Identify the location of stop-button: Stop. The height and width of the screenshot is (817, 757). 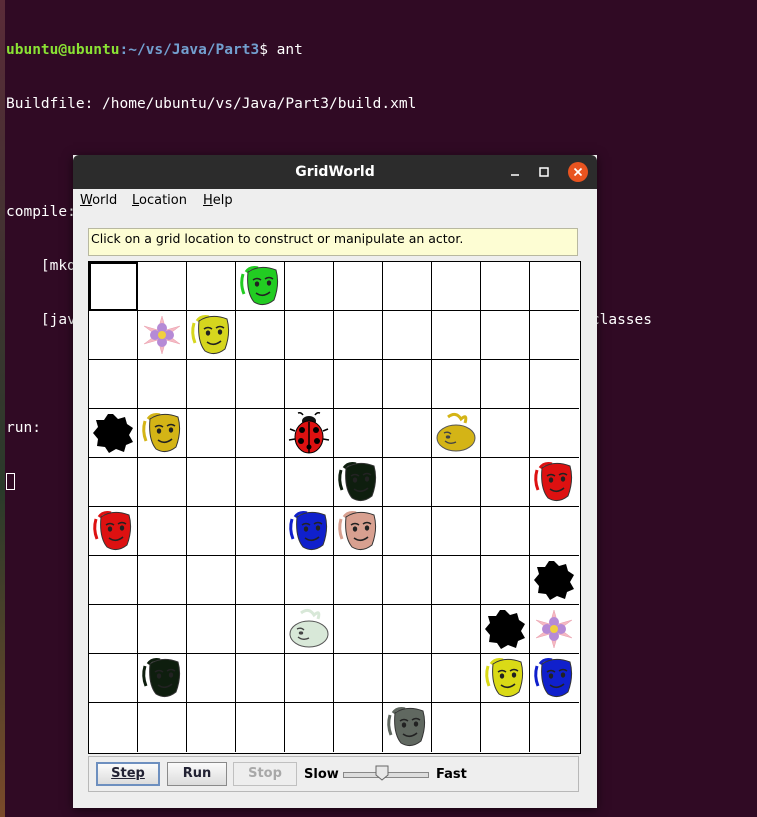
(265, 774).